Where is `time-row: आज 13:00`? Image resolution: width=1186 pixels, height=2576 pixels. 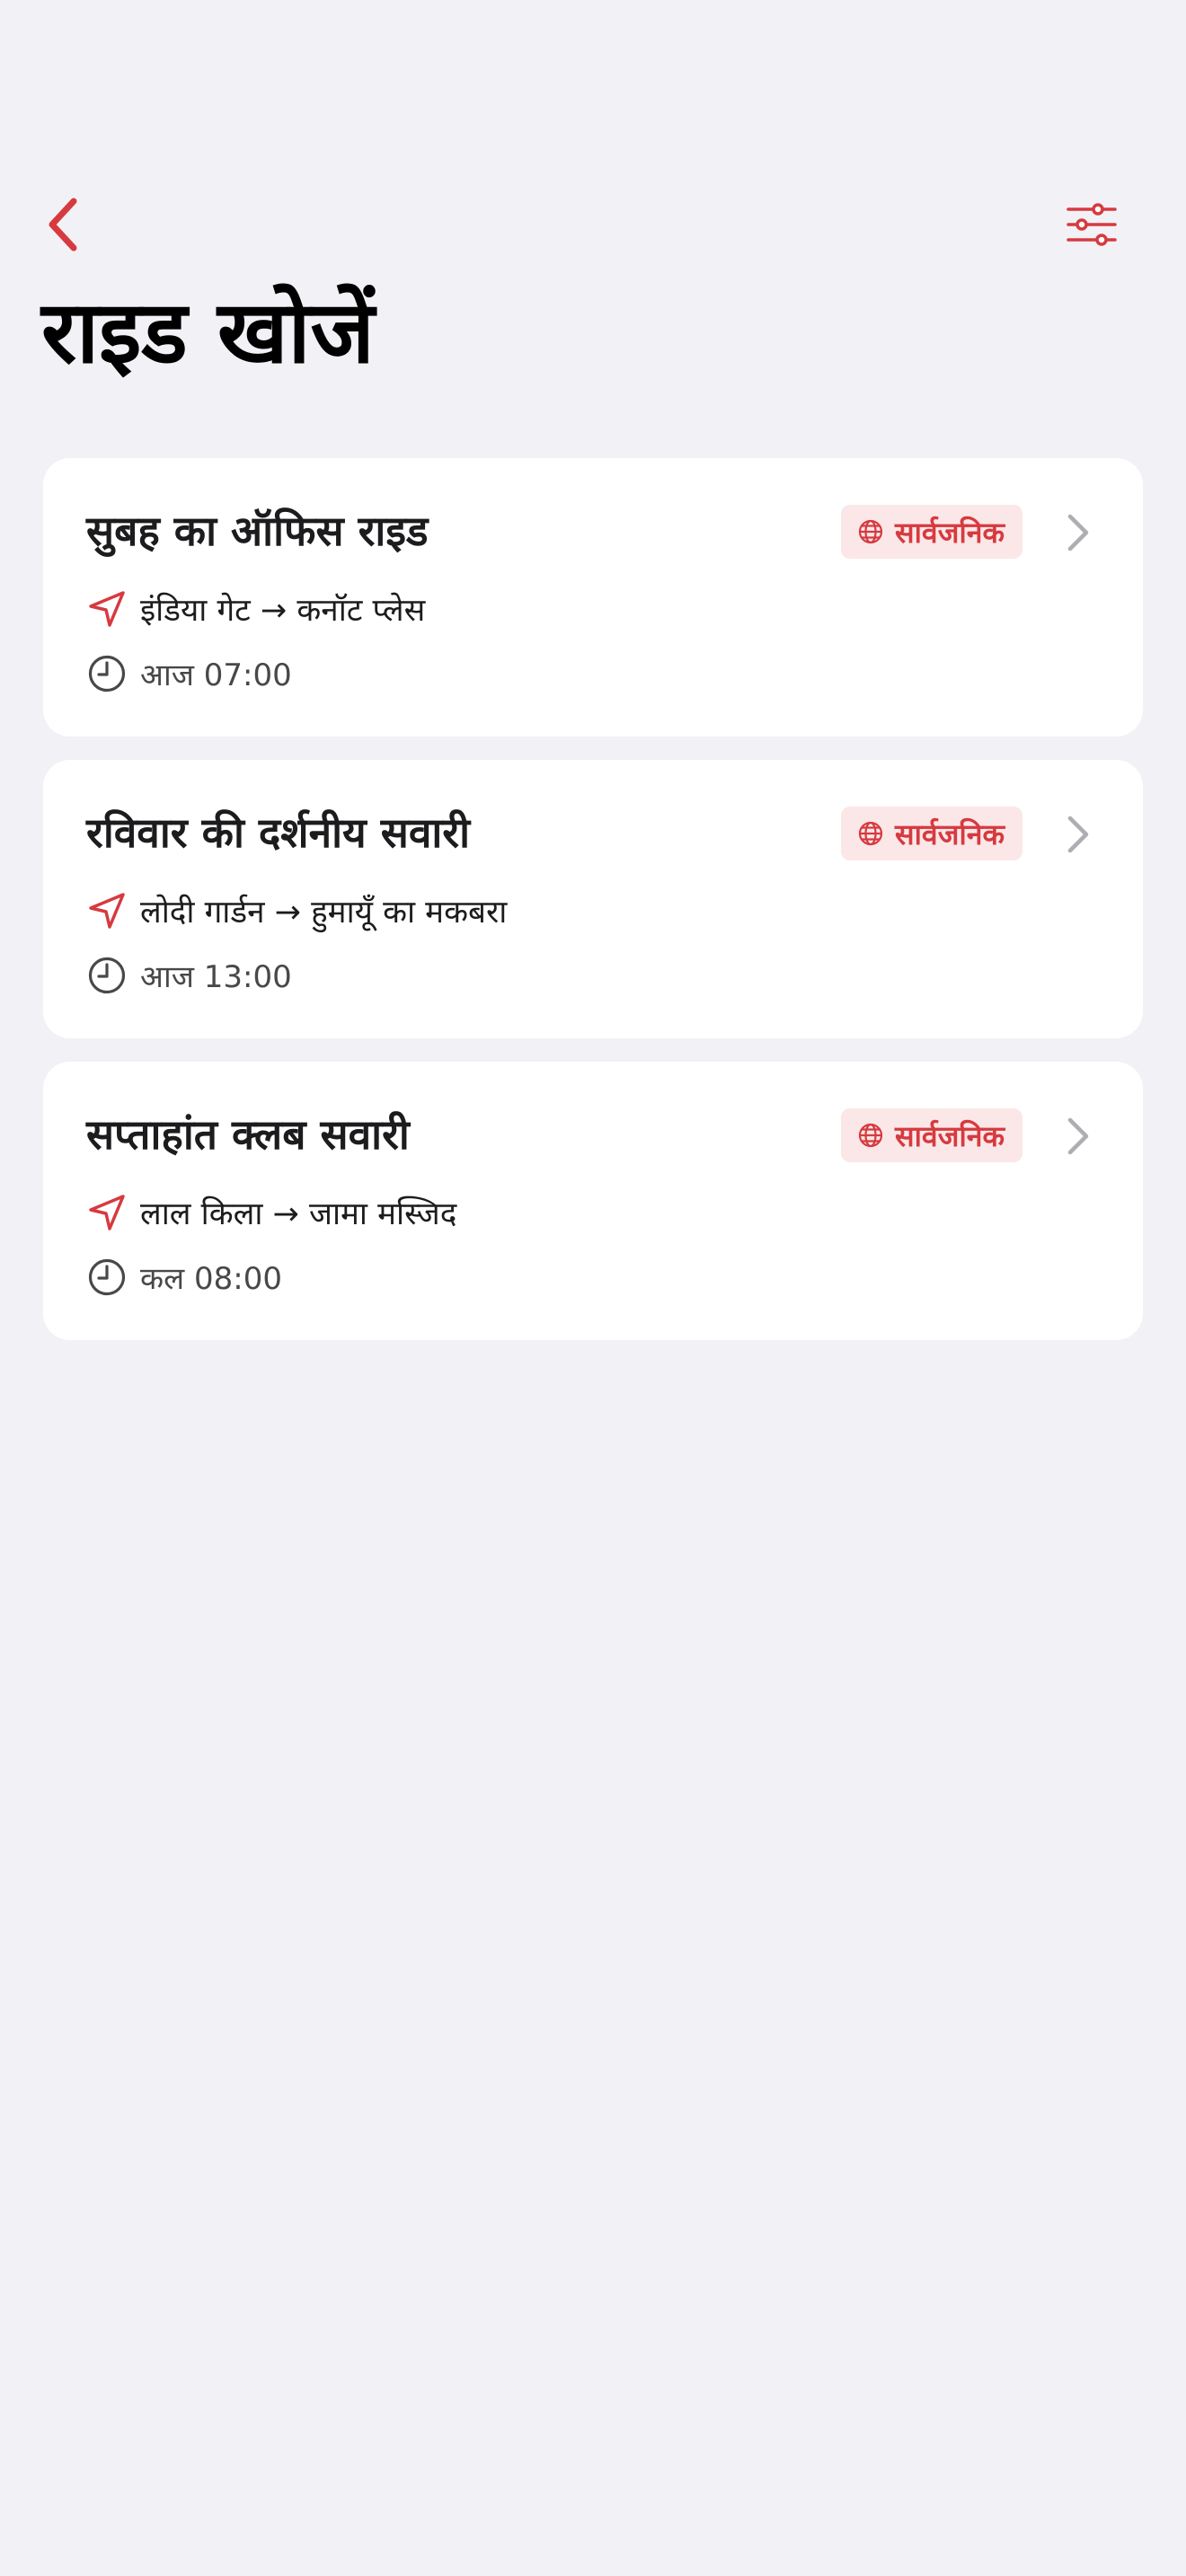
time-row: आज 13:00 is located at coordinates (189, 975).